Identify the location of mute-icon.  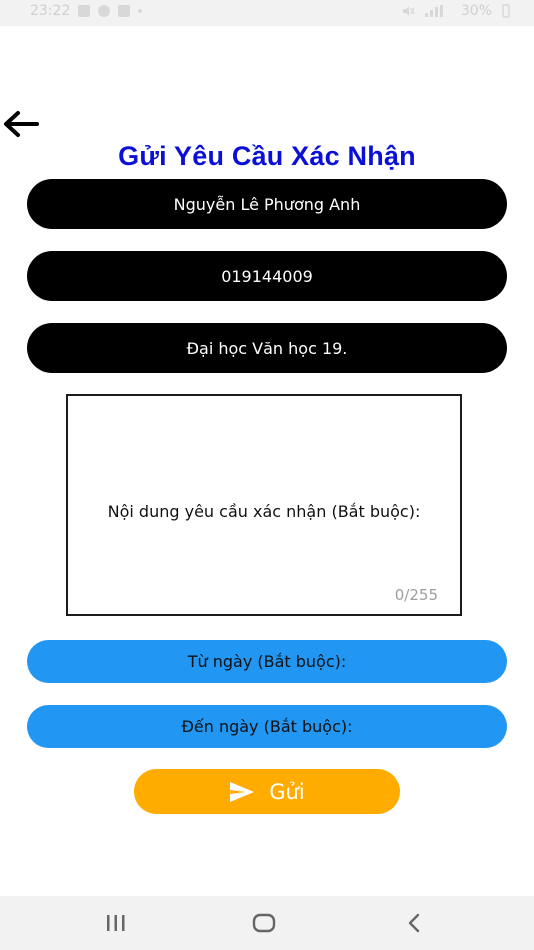
(408, 11).